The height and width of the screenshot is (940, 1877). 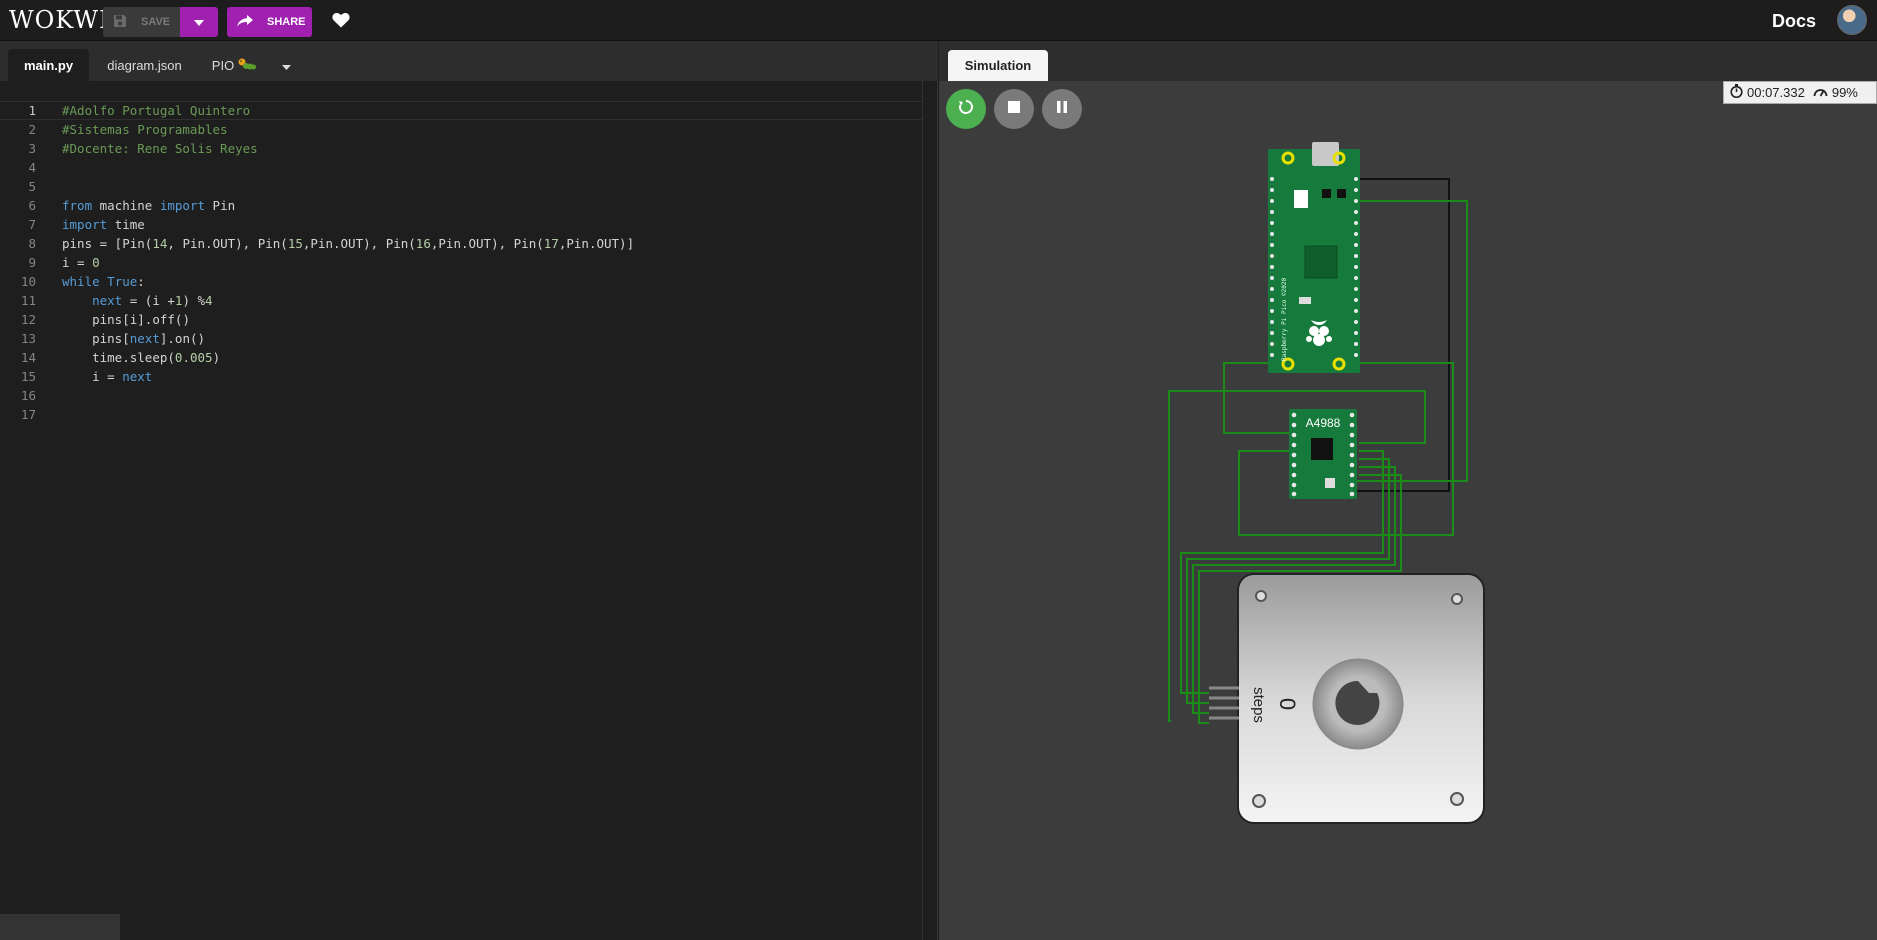 I want to click on stop-icon, so click(x=1014, y=109).